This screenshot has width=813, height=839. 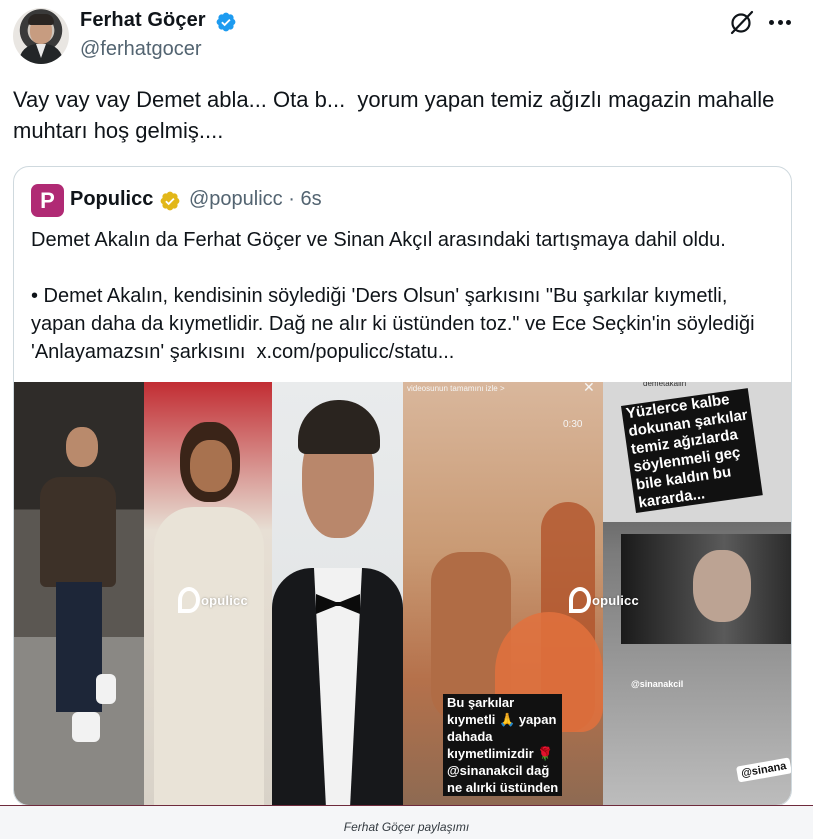 What do you see at coordinates (339, 427) in the screenshot?
I see `hair-shape` at bounding box center [339, 427].